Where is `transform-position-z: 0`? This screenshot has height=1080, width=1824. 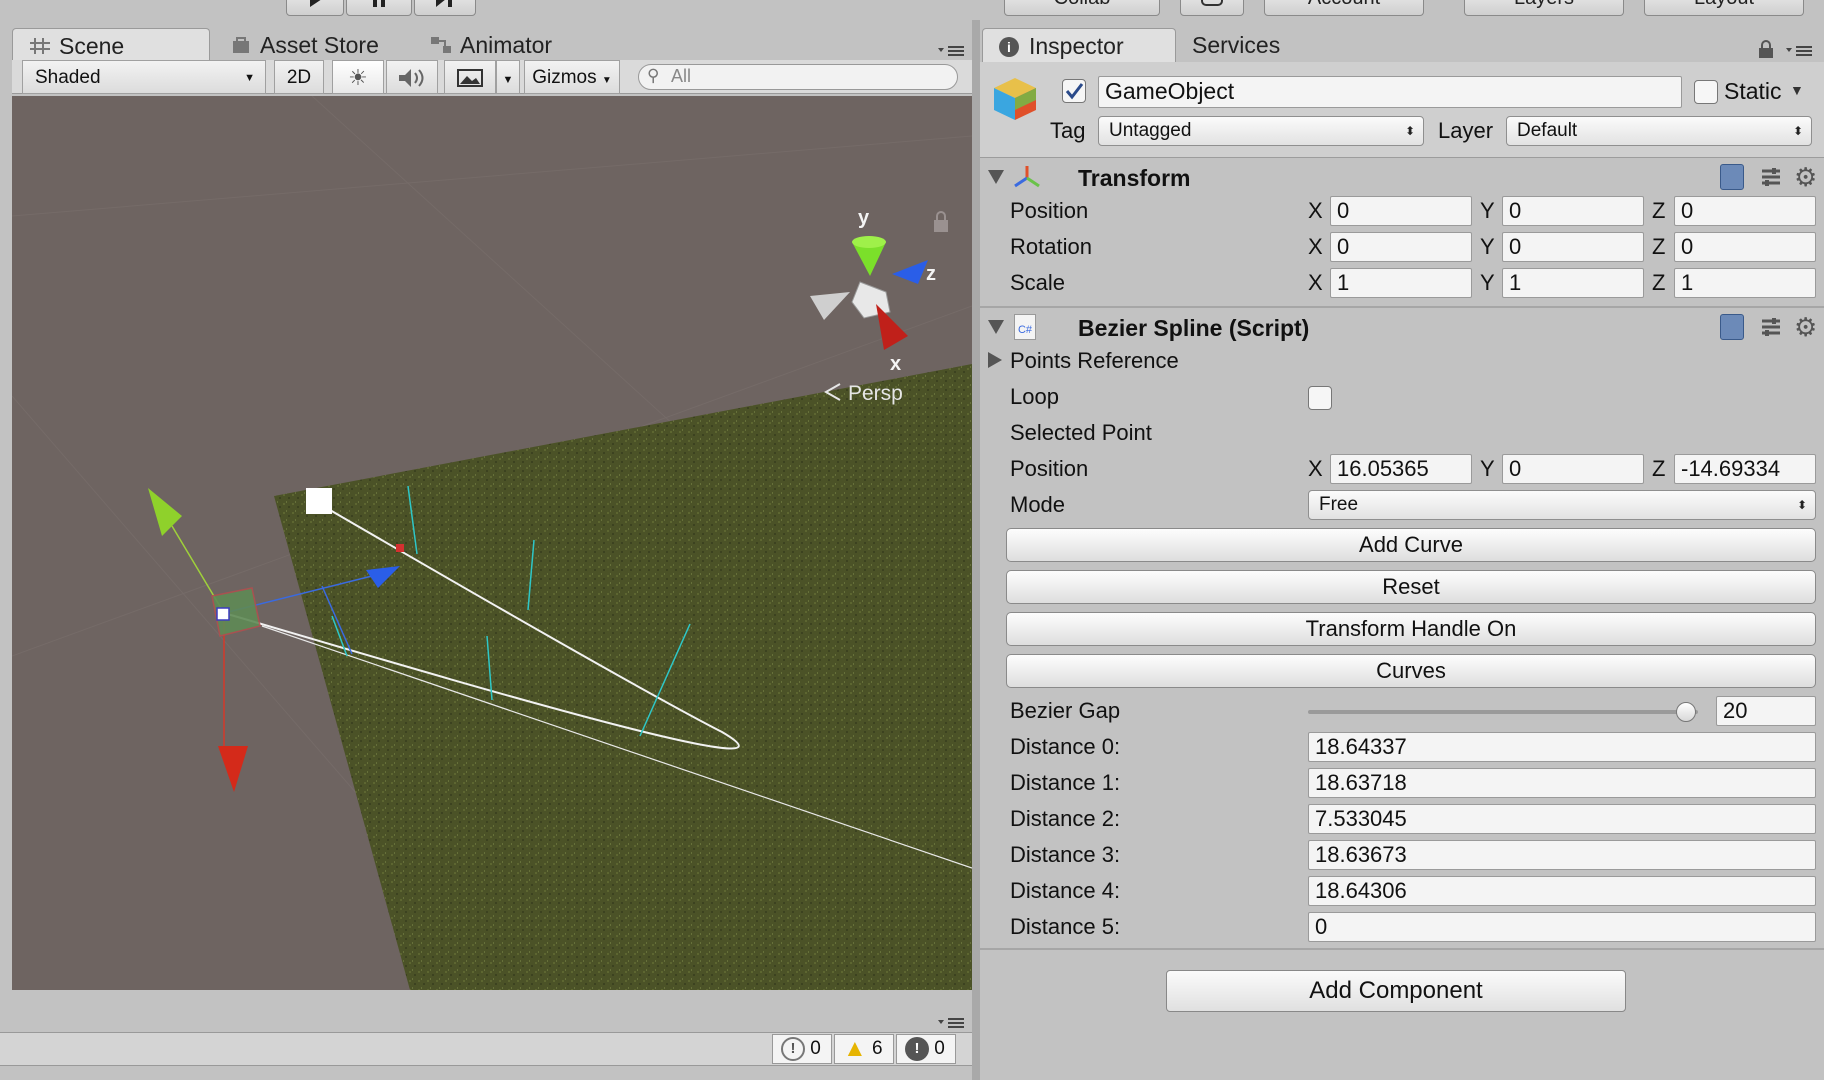 transform-position-z: 0 is located at coordinates (1745, 211).